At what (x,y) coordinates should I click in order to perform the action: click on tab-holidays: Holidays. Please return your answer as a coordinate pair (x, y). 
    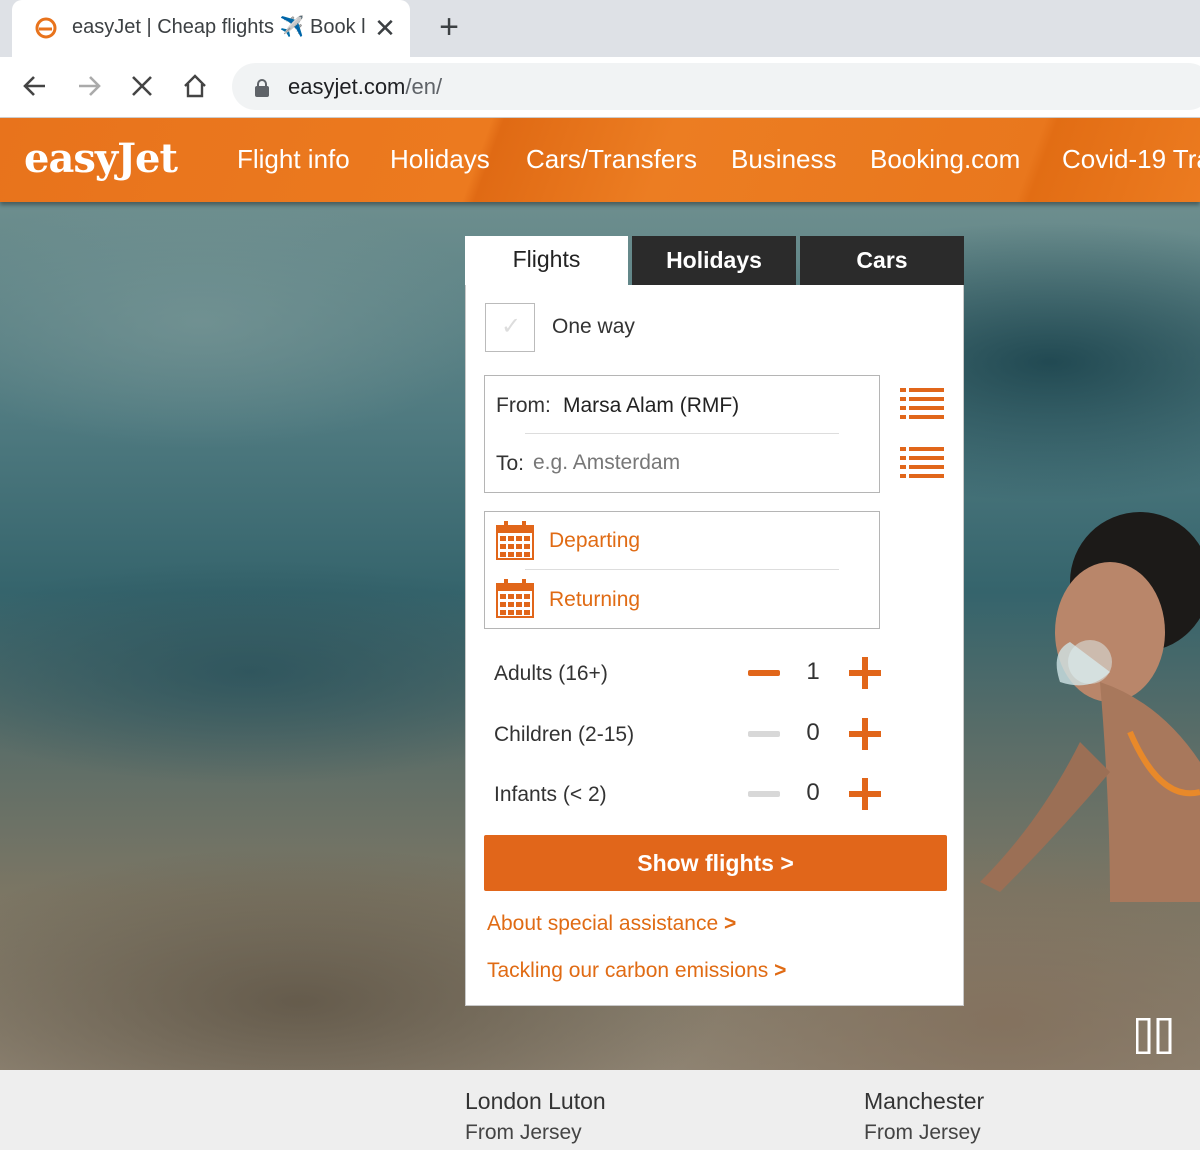
    Looking at the image, I should click on (714, 260).